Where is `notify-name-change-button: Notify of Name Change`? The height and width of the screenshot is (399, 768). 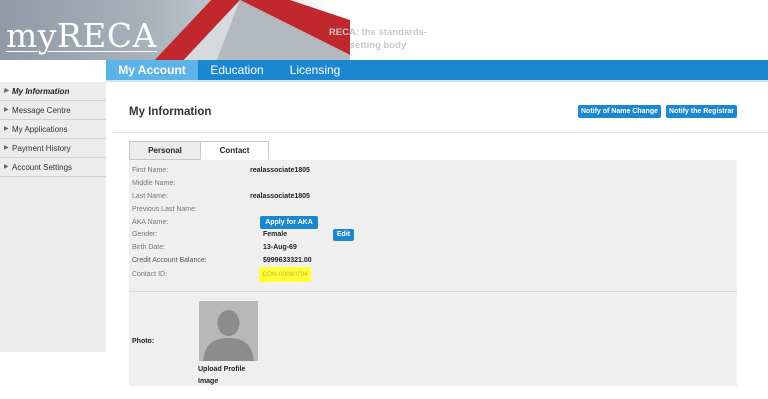
notify-name-change-button: Notify of Name Change is located at coordinates (619, 111).